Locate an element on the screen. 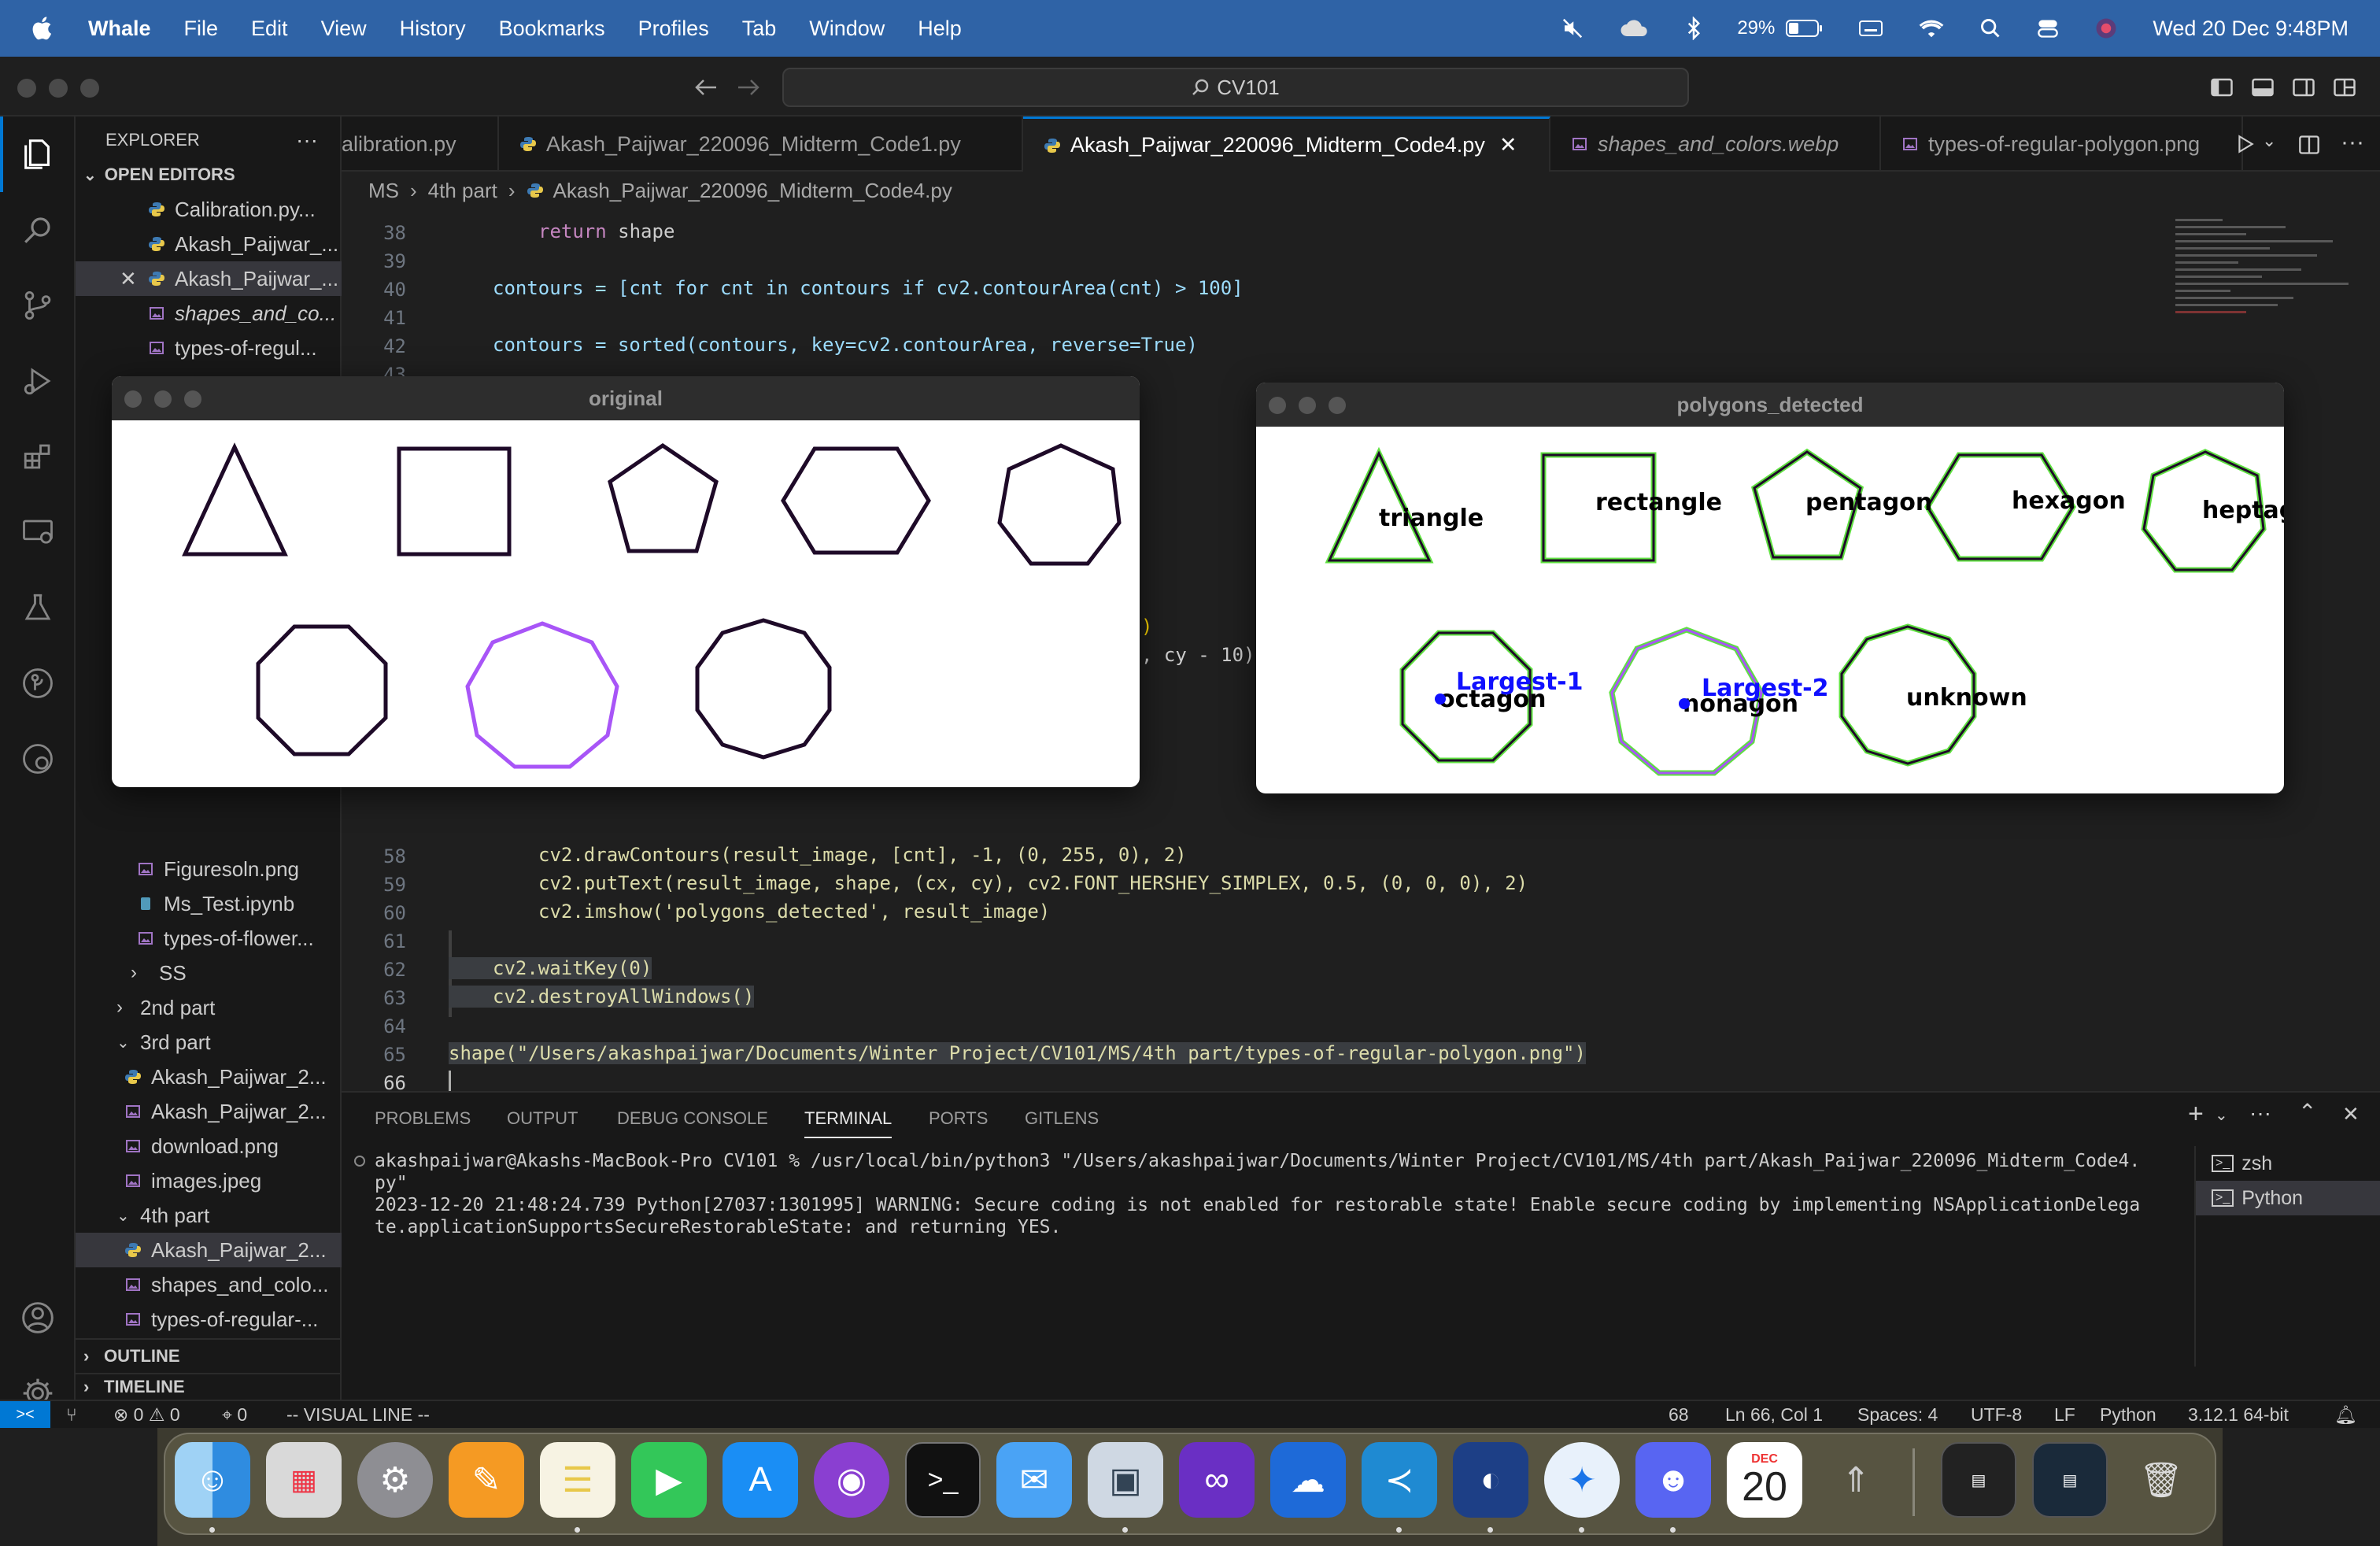 This screenshot has width=2380, height=1546. pages-icon: ✎ is located at coordinates (486, 1480).